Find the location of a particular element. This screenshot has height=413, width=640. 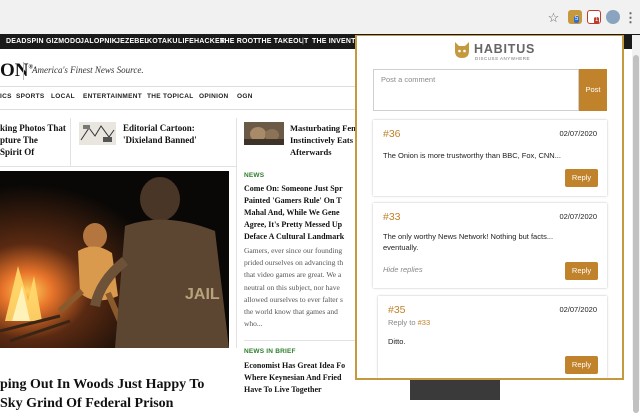

section-divider is located at coordinates (118, 166).